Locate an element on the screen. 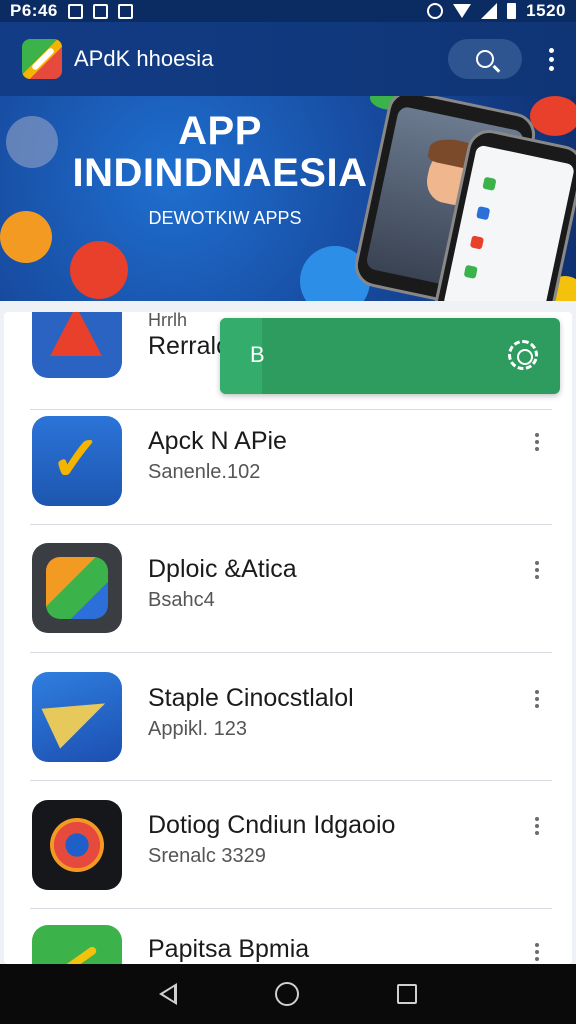 This screenshot has height=1024, width=576. app-name: Papitsa Bpmia is located at coordinates (229, 949).